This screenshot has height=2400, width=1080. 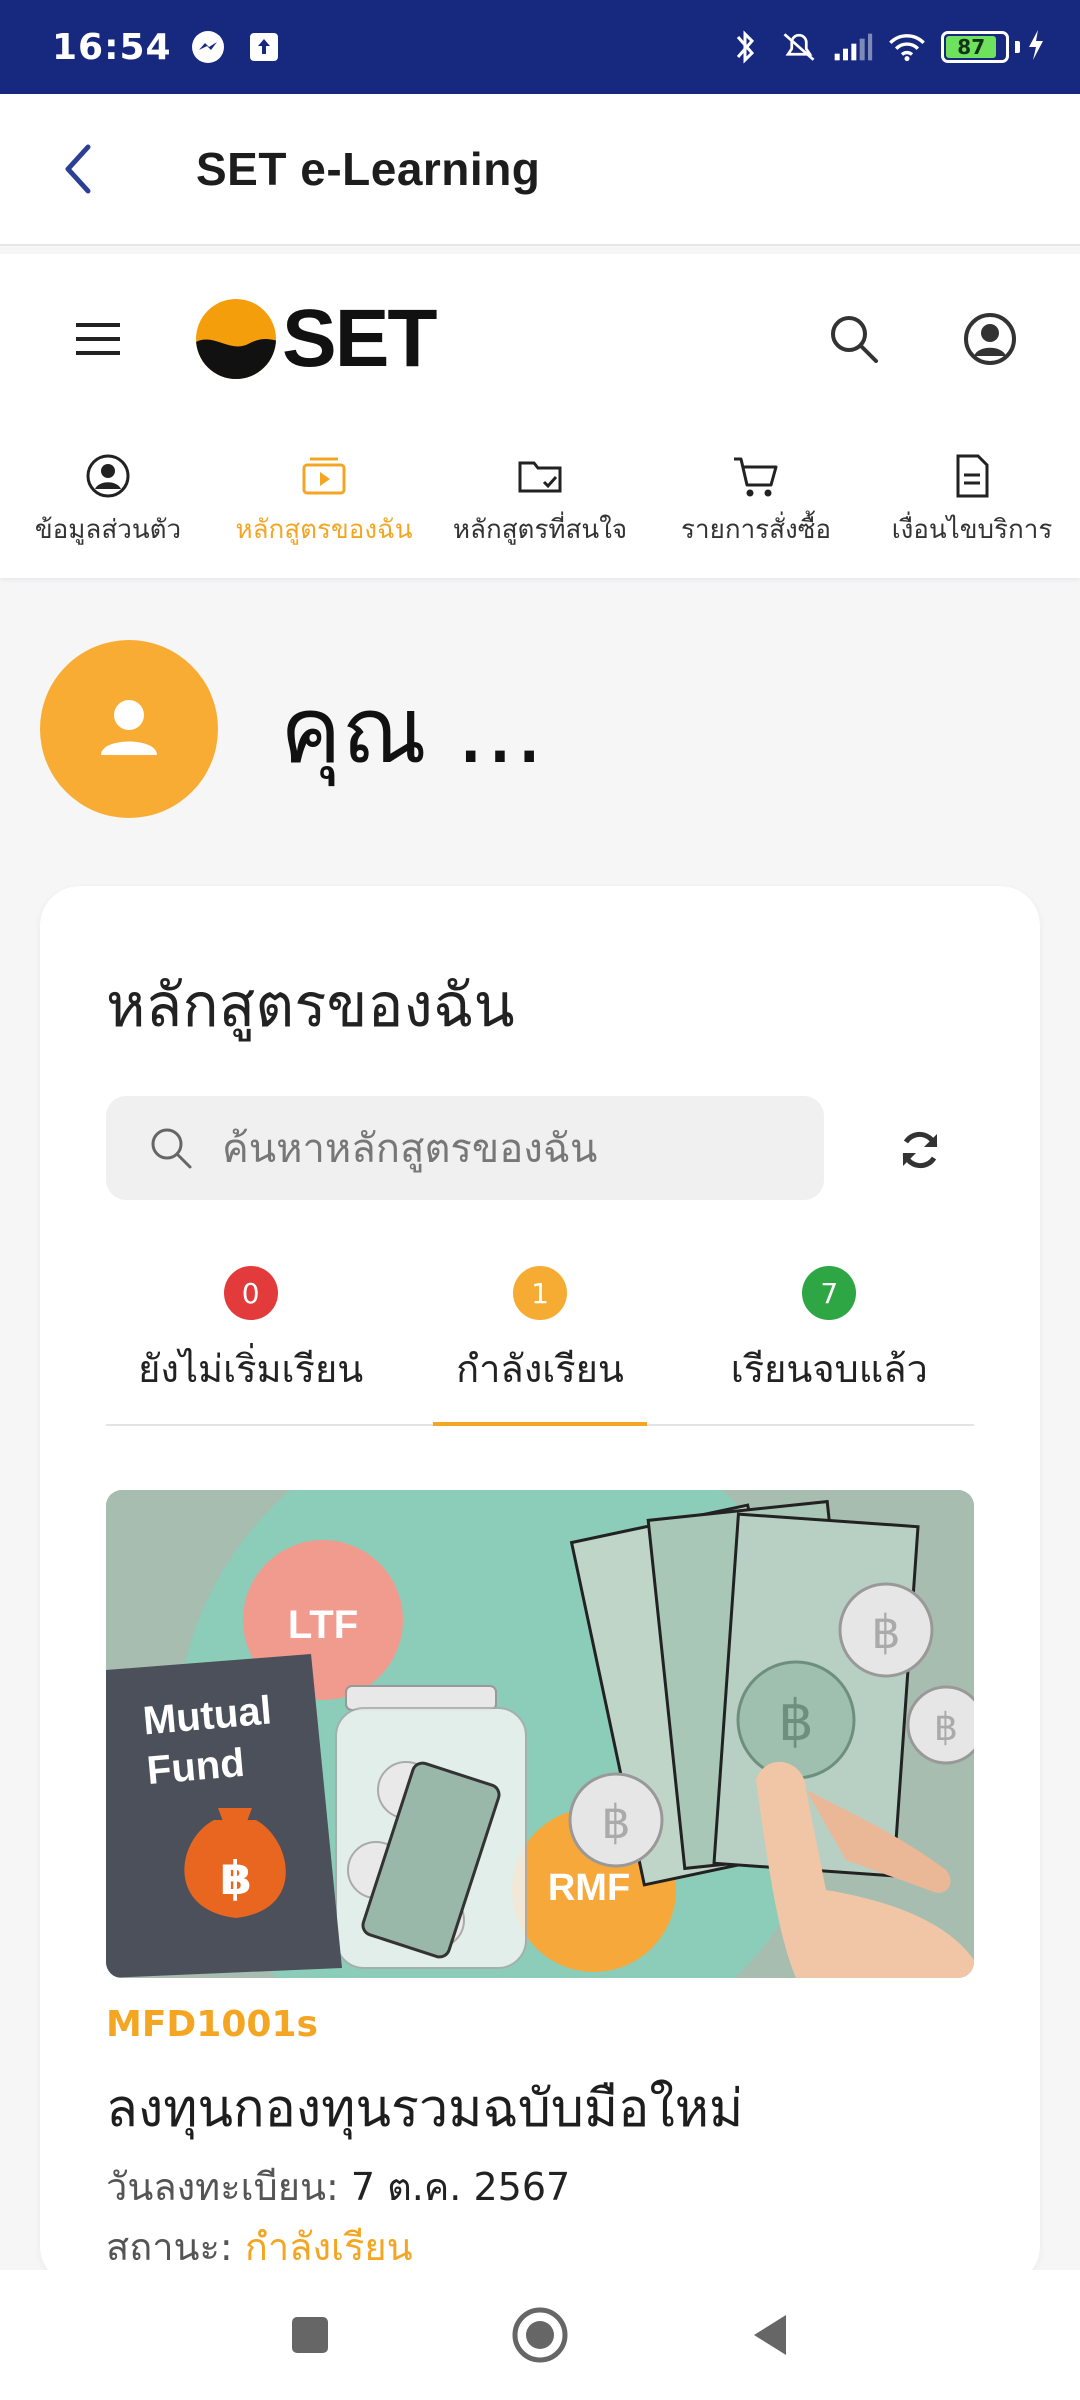 What do you see at coordinates (756, 476) in the screenshot?
I see `cart-icon` at bounding box center [756, 476].